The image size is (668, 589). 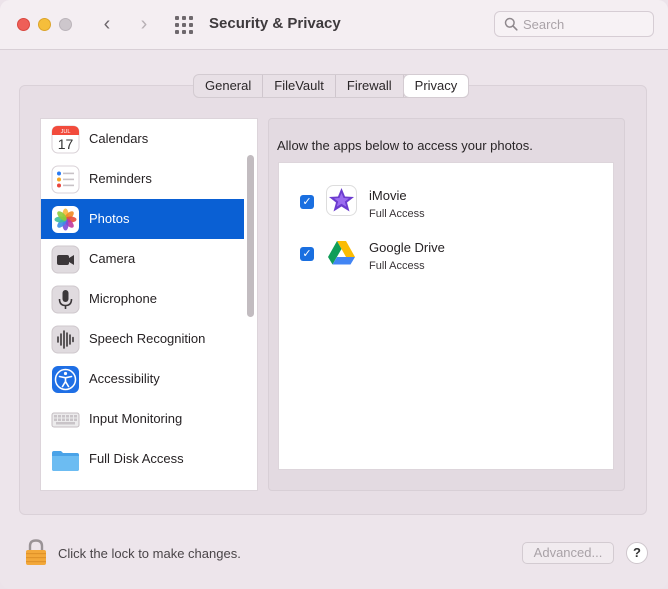 What do you see at coordinates (250, 236) in the screenshot?
I see `sidebar-scrollbar` at bounding box center [250, 236].